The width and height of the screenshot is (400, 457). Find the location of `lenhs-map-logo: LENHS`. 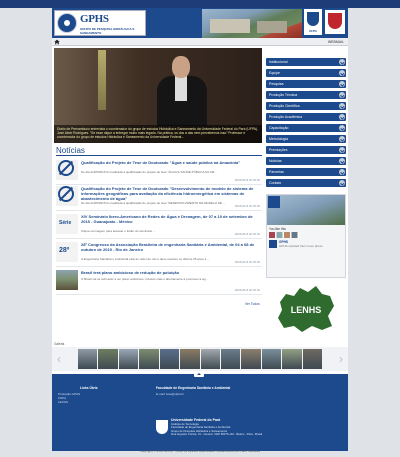

lenhs-map-logo: LENHS is located at coordinates (306, 308).